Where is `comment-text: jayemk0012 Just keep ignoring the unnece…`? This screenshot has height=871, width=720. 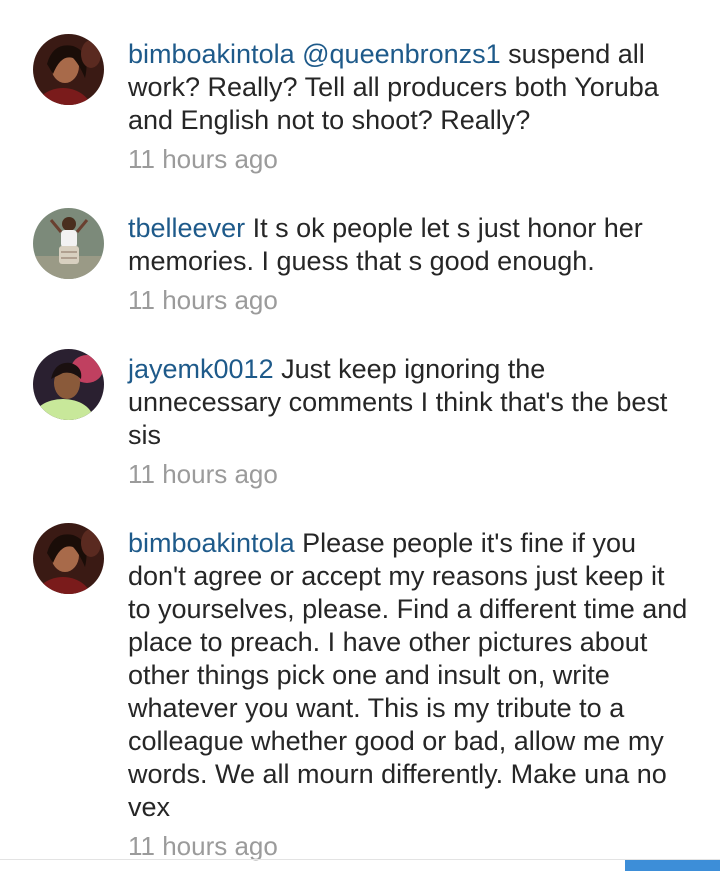
comment-text: jayemk0012 Just keep ignoring the unnece… is located at coordinates (408, 402).